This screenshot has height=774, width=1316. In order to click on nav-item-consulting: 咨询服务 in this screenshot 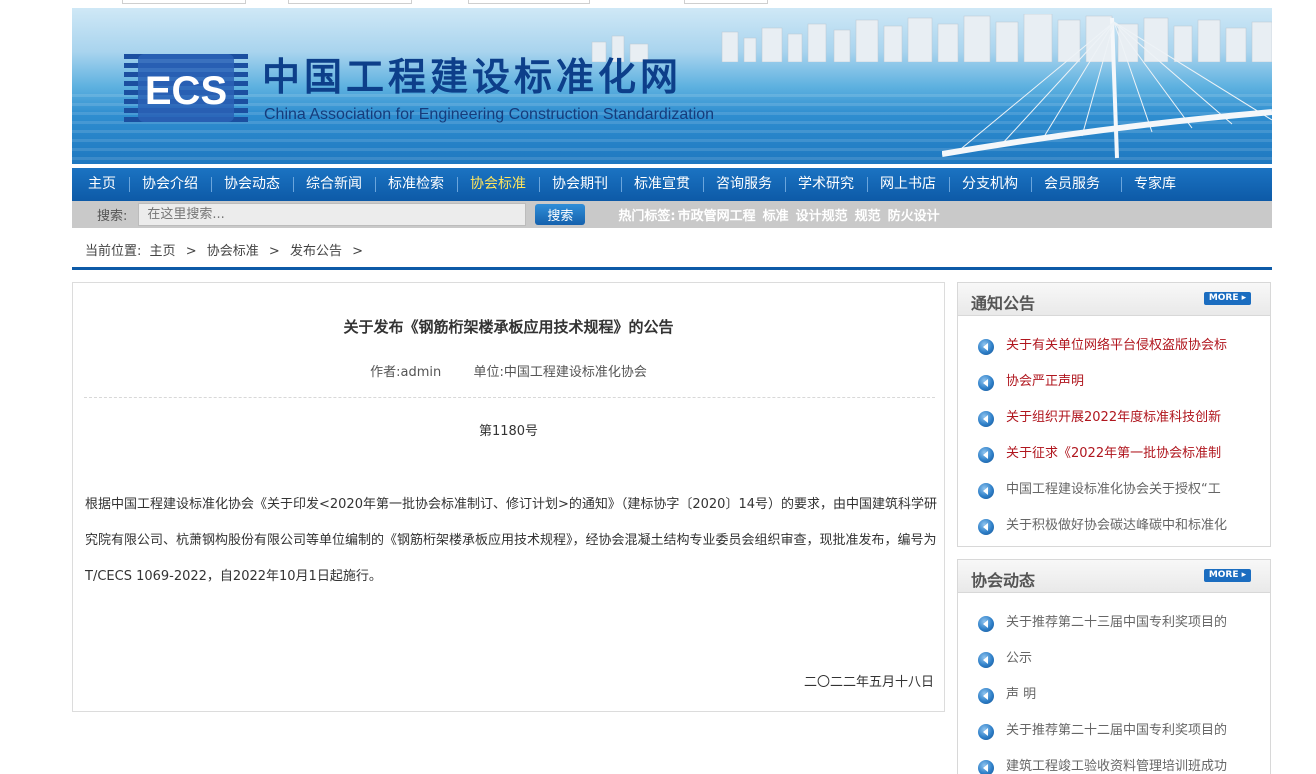, I will do `click(744, 184)`.